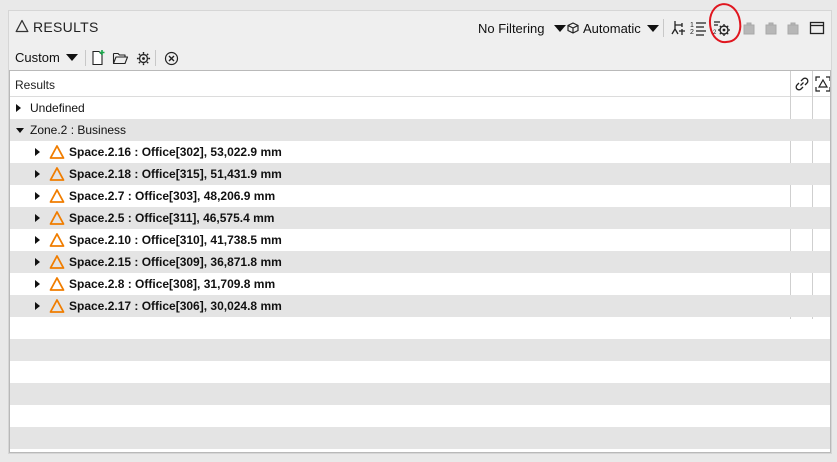 The image size is (837, 462). I want to click on tree-row-label: Space.2.18 : Office[315], 51,431.9 mm, so click(175, 174).